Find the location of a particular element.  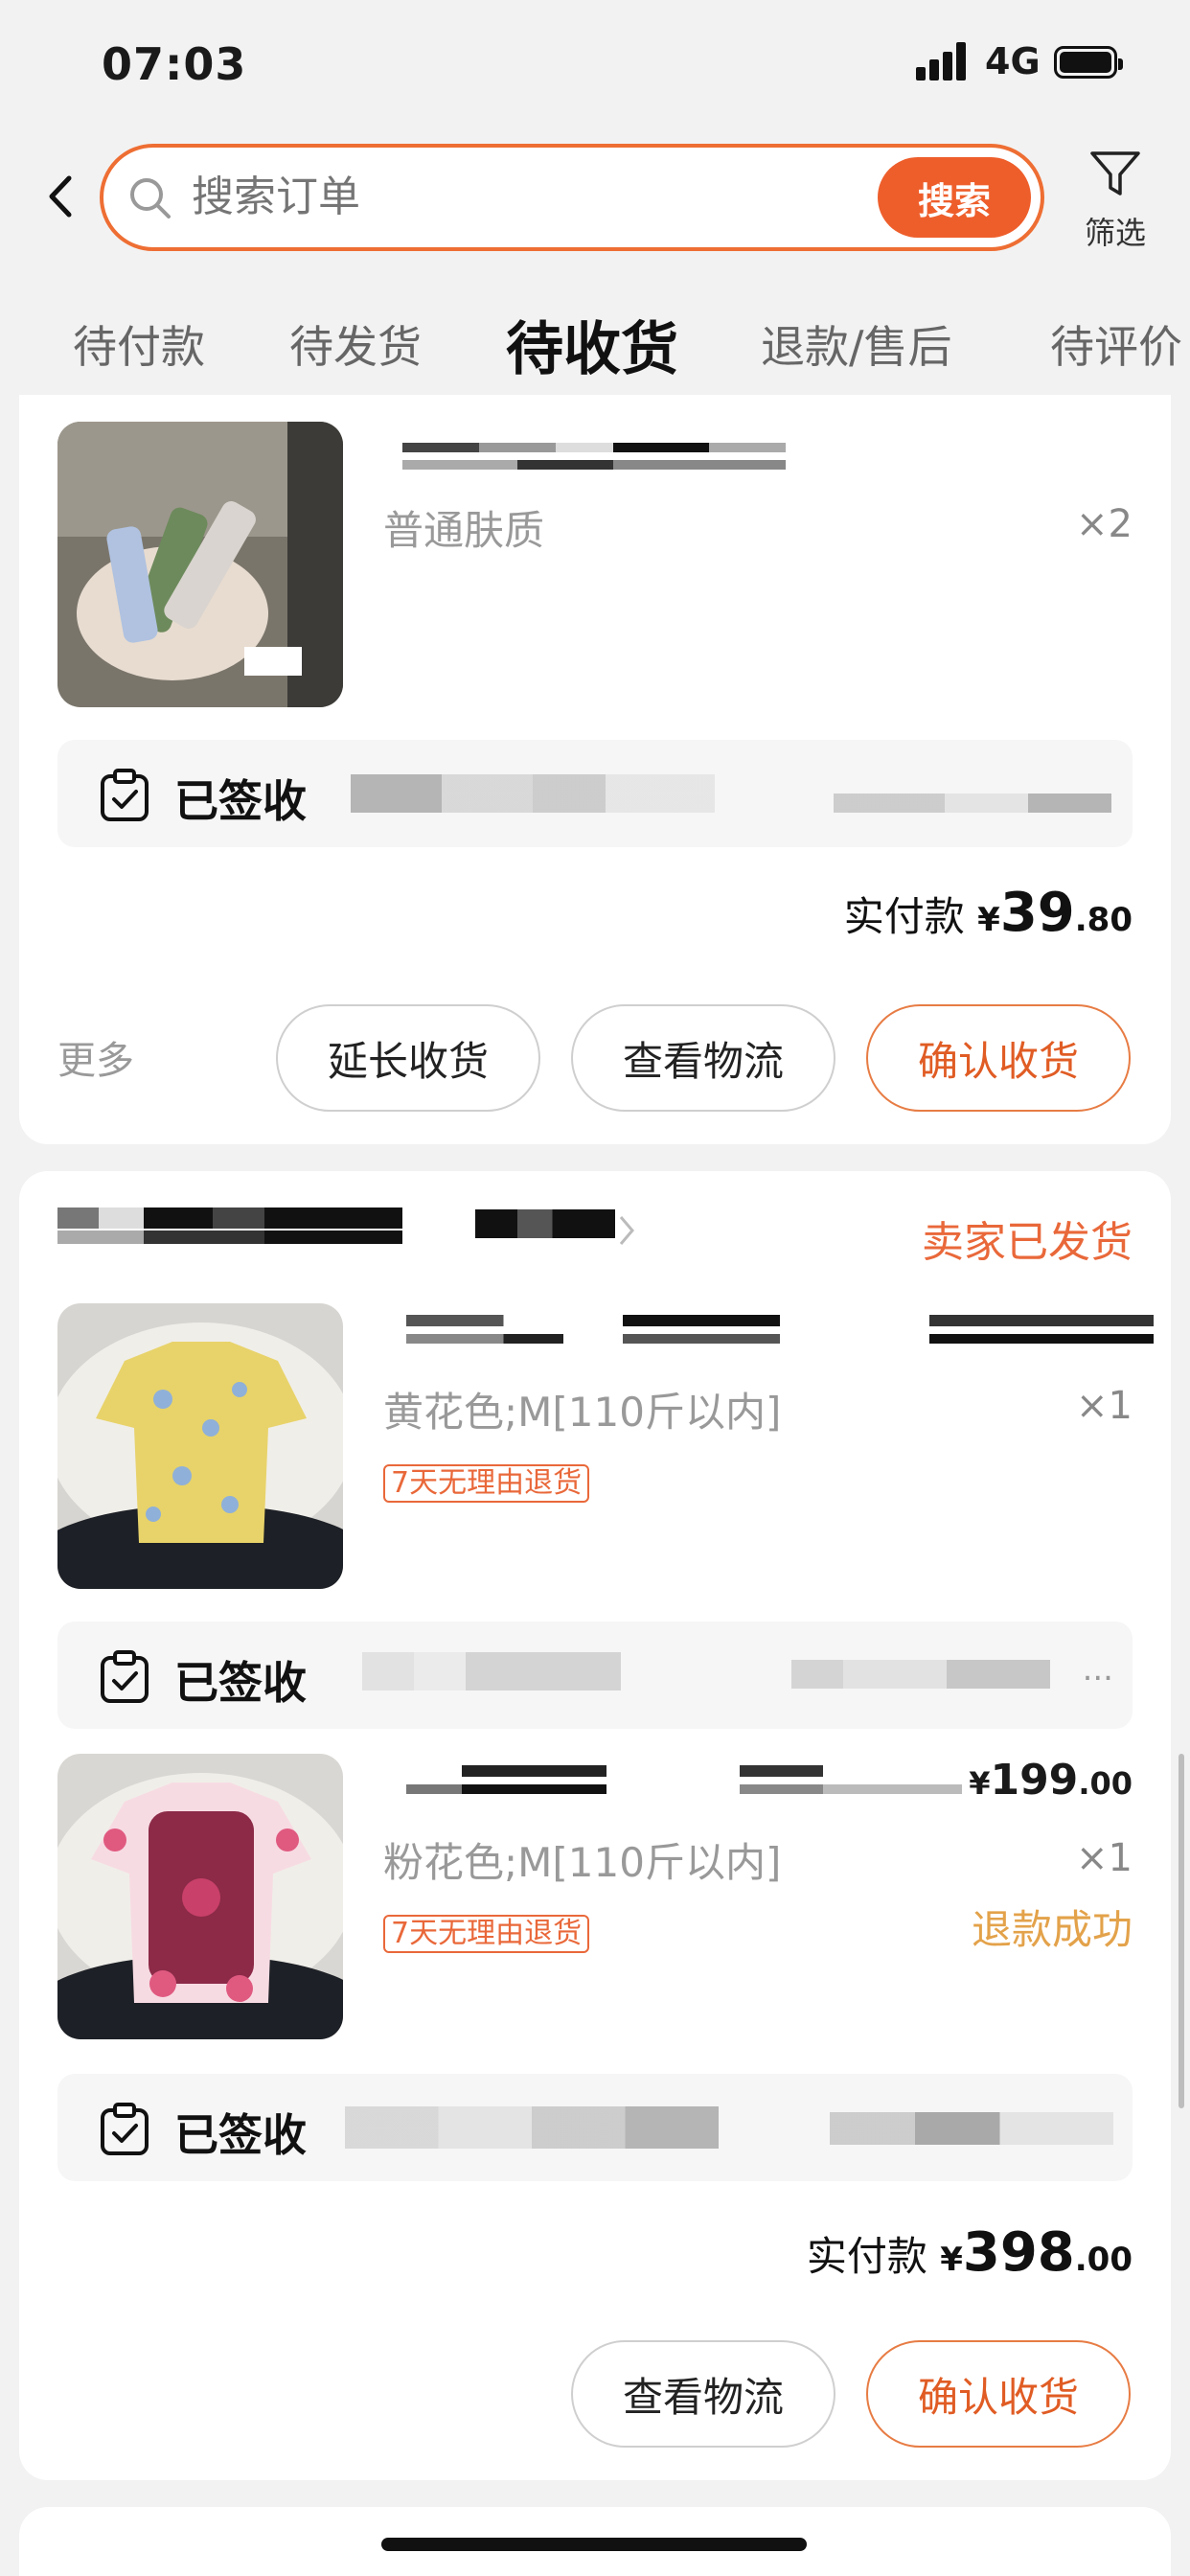

total-paid: 实付款 ¥398.00 is located at coordinates (970, 2252).